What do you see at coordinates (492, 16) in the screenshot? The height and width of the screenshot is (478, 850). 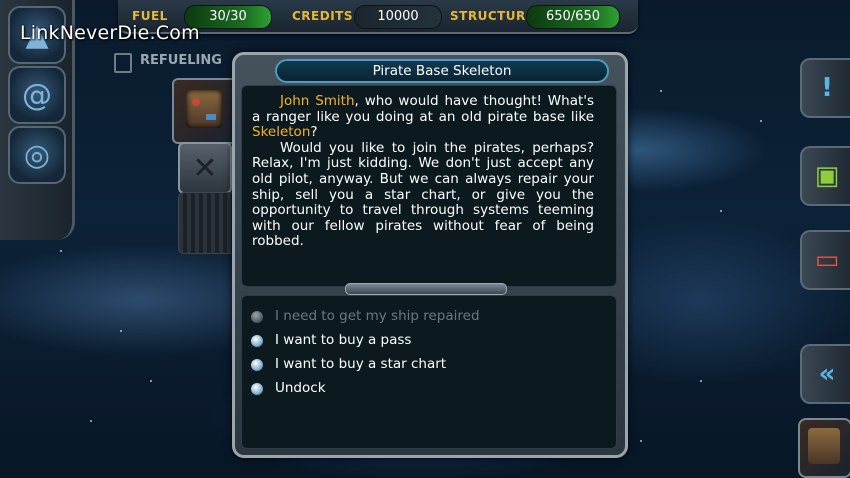 I see `structure-label: STRUCTURE` at bounding box center [492, 16].